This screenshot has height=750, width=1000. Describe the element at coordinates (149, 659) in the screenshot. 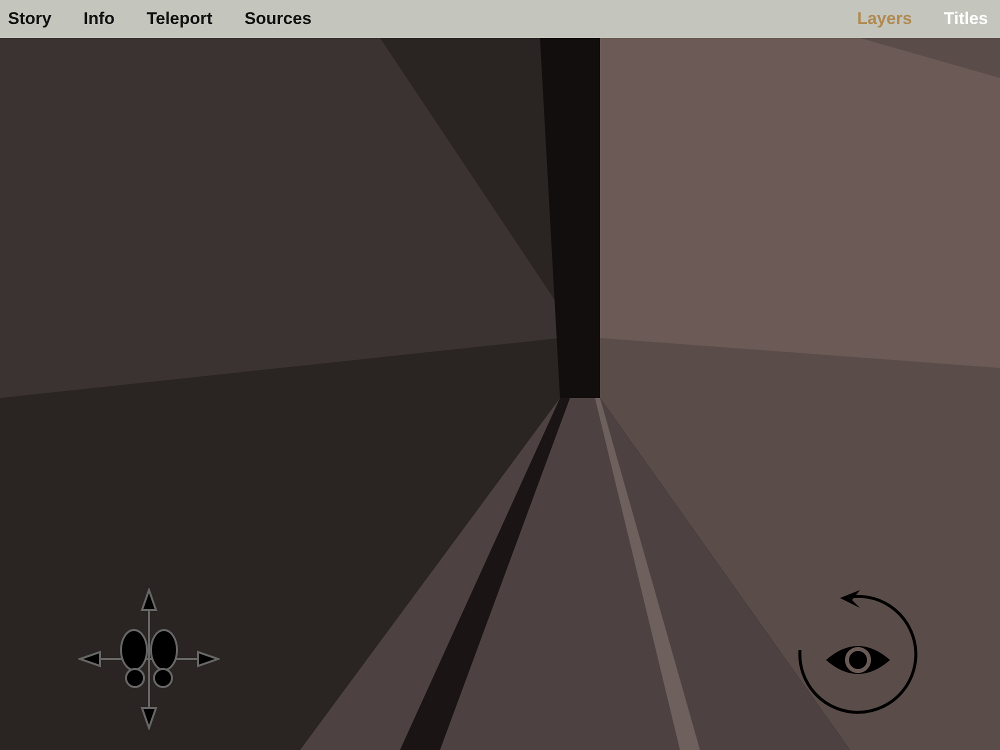

I see `walk-control-icon` at that location.